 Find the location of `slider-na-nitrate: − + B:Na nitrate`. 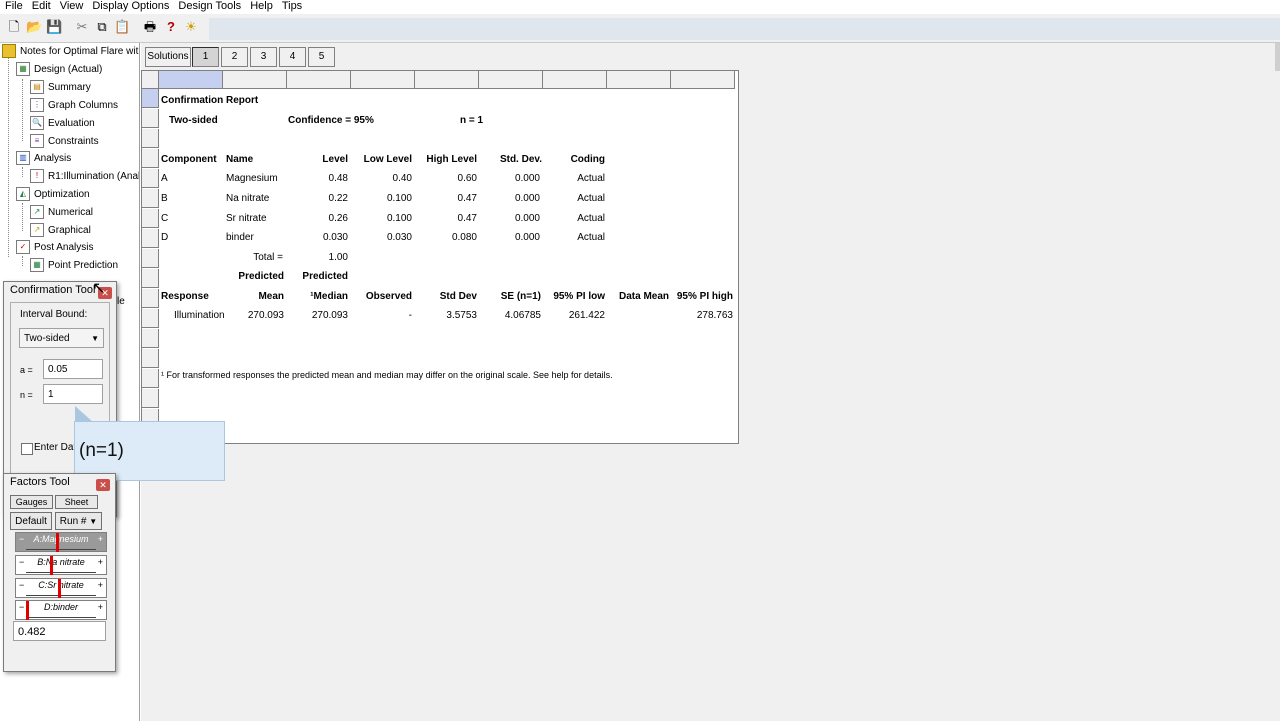

slider-na-nitrate: − + B:Na nitrate is located at coordinates (61, 565).